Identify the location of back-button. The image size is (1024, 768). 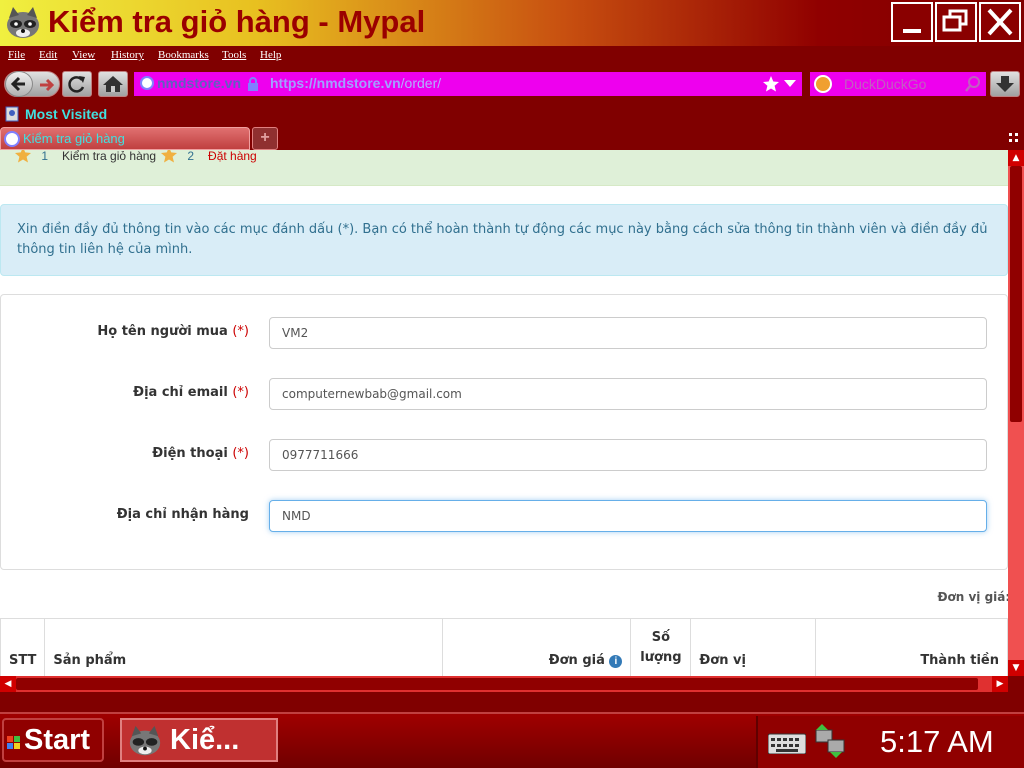
(19, 84).